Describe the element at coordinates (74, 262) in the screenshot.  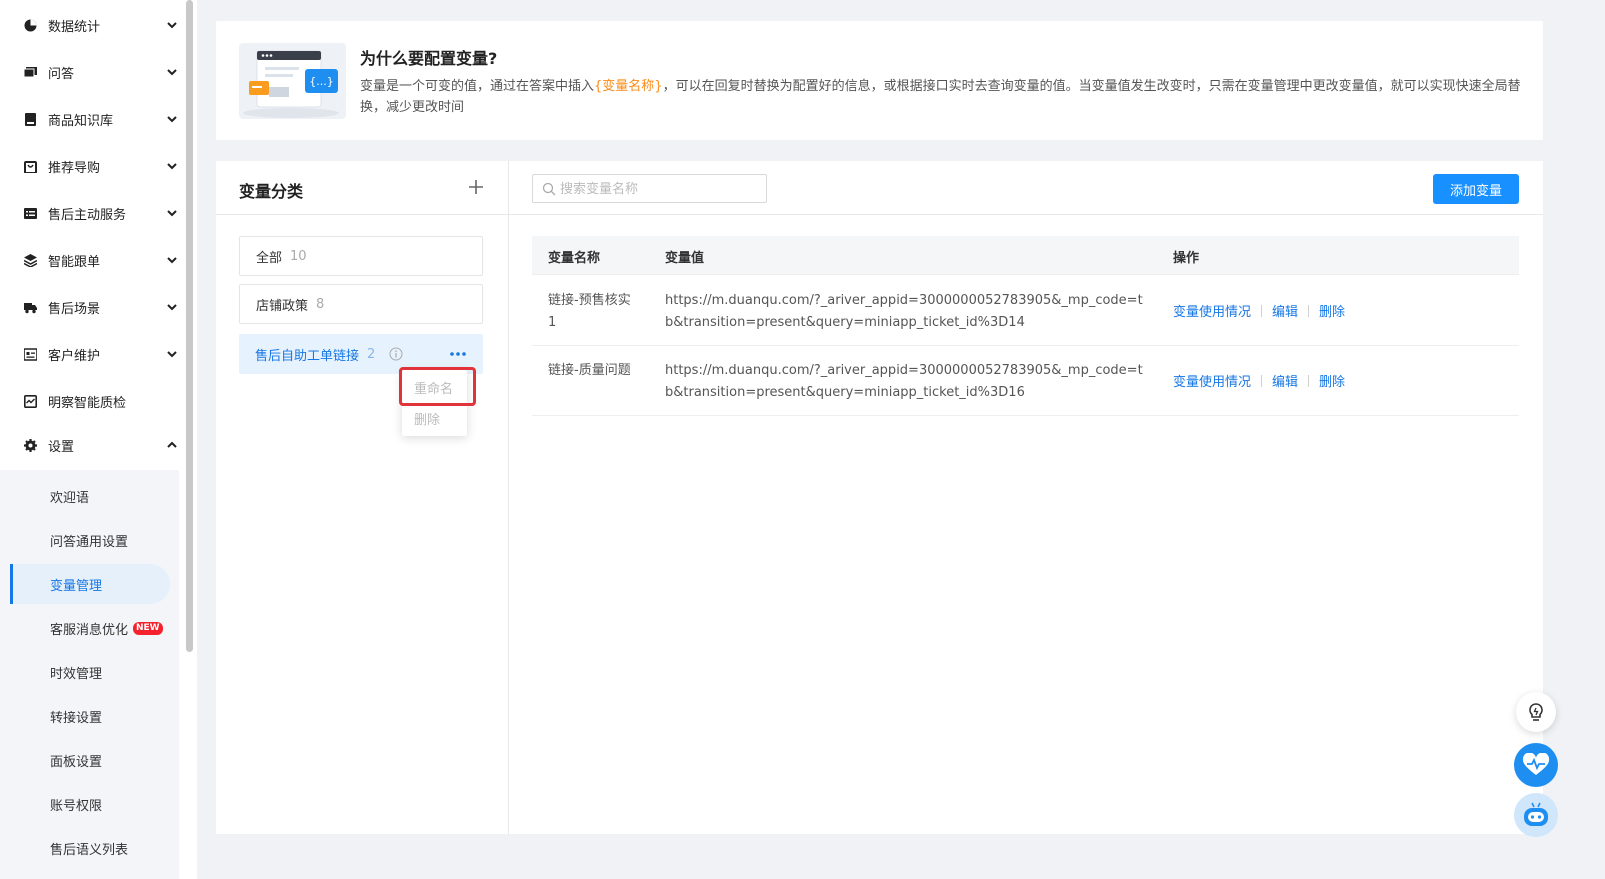
I see `nav-label: 智能跟单` at that location.